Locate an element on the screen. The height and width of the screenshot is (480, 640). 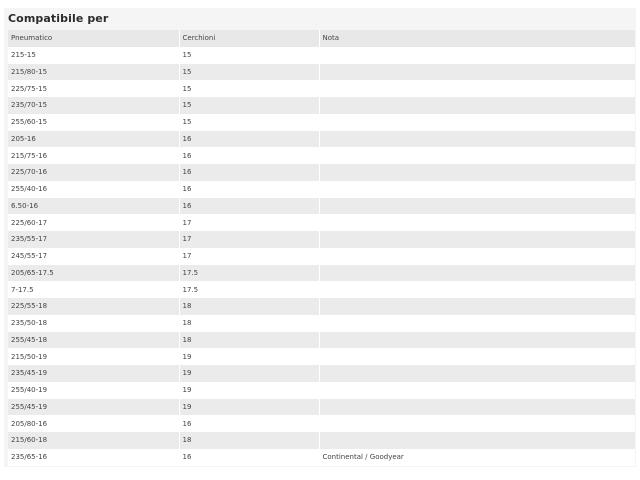
table-row: 235/70-15 15 is located at coordinates (321, 105).